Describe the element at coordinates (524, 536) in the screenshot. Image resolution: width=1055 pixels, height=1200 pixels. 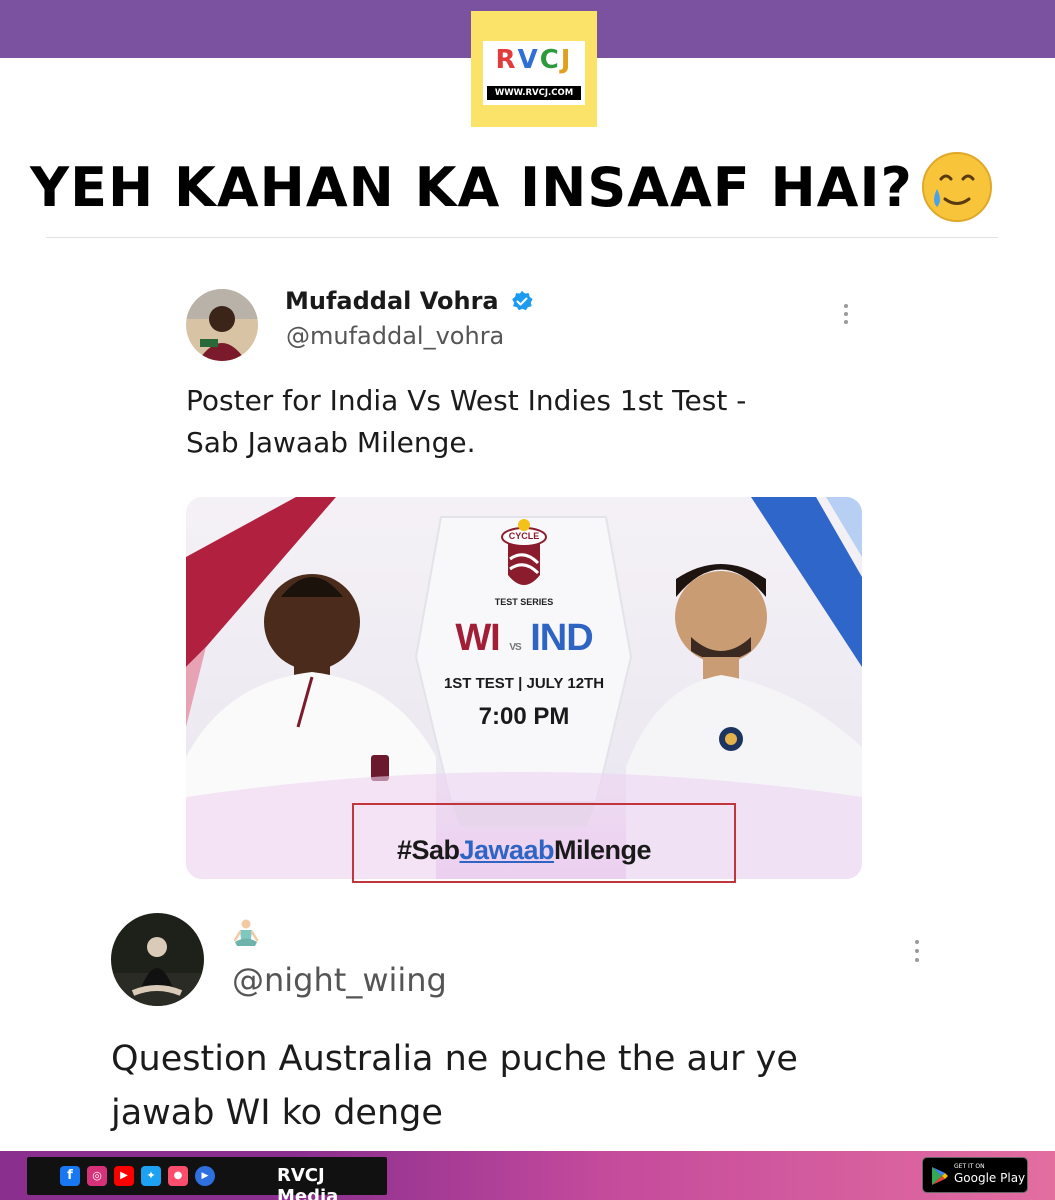
I see `poster-logo-text: CYCLE` at that location.